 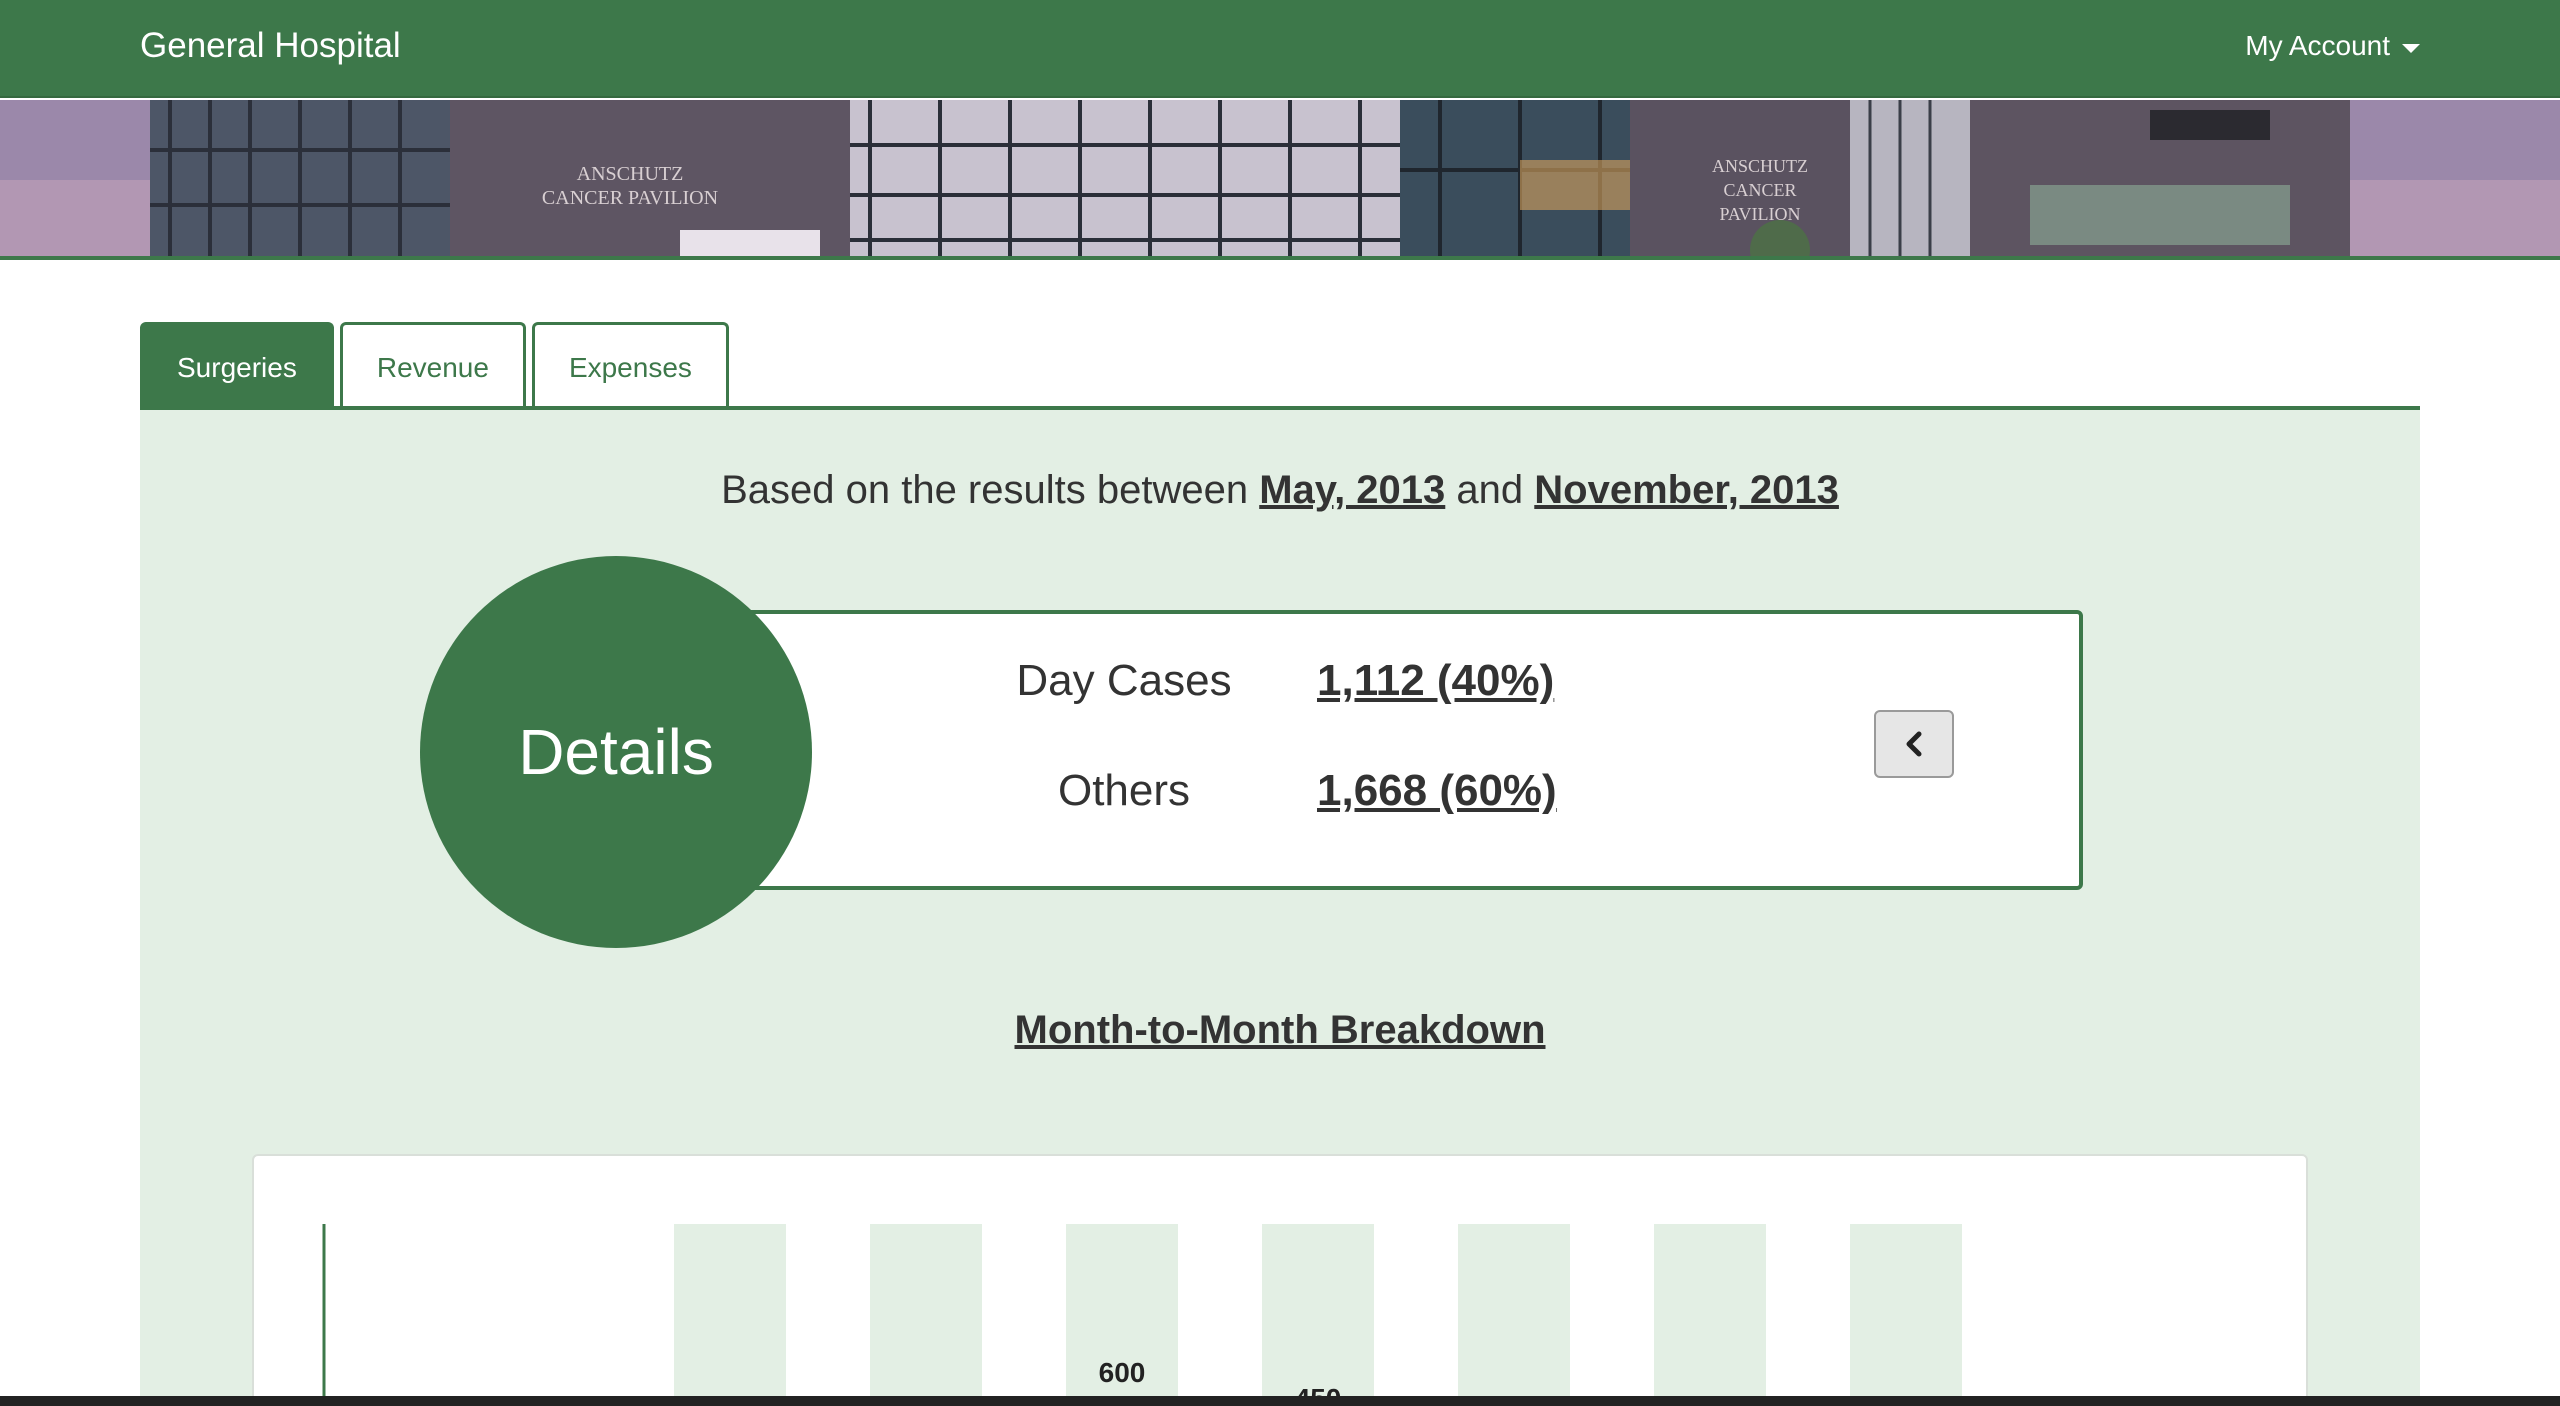 I want to click on details-card: Day Cases 1,112 (40%) Others 1,668 (60%), so click(x=1404, y=750).